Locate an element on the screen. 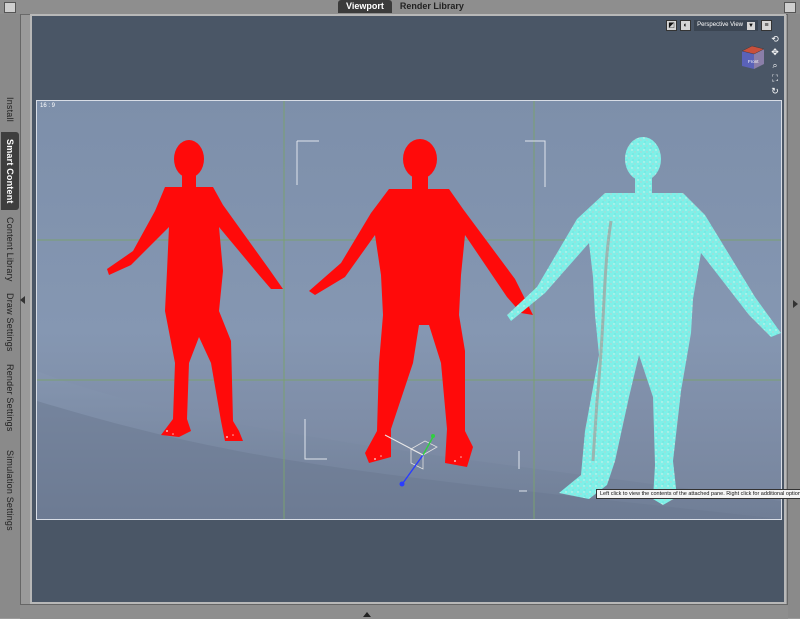 This screenshot has height=619, width=800. view-mode-dropdown: Perspective View ▼ is located at coordinates (726, 25).